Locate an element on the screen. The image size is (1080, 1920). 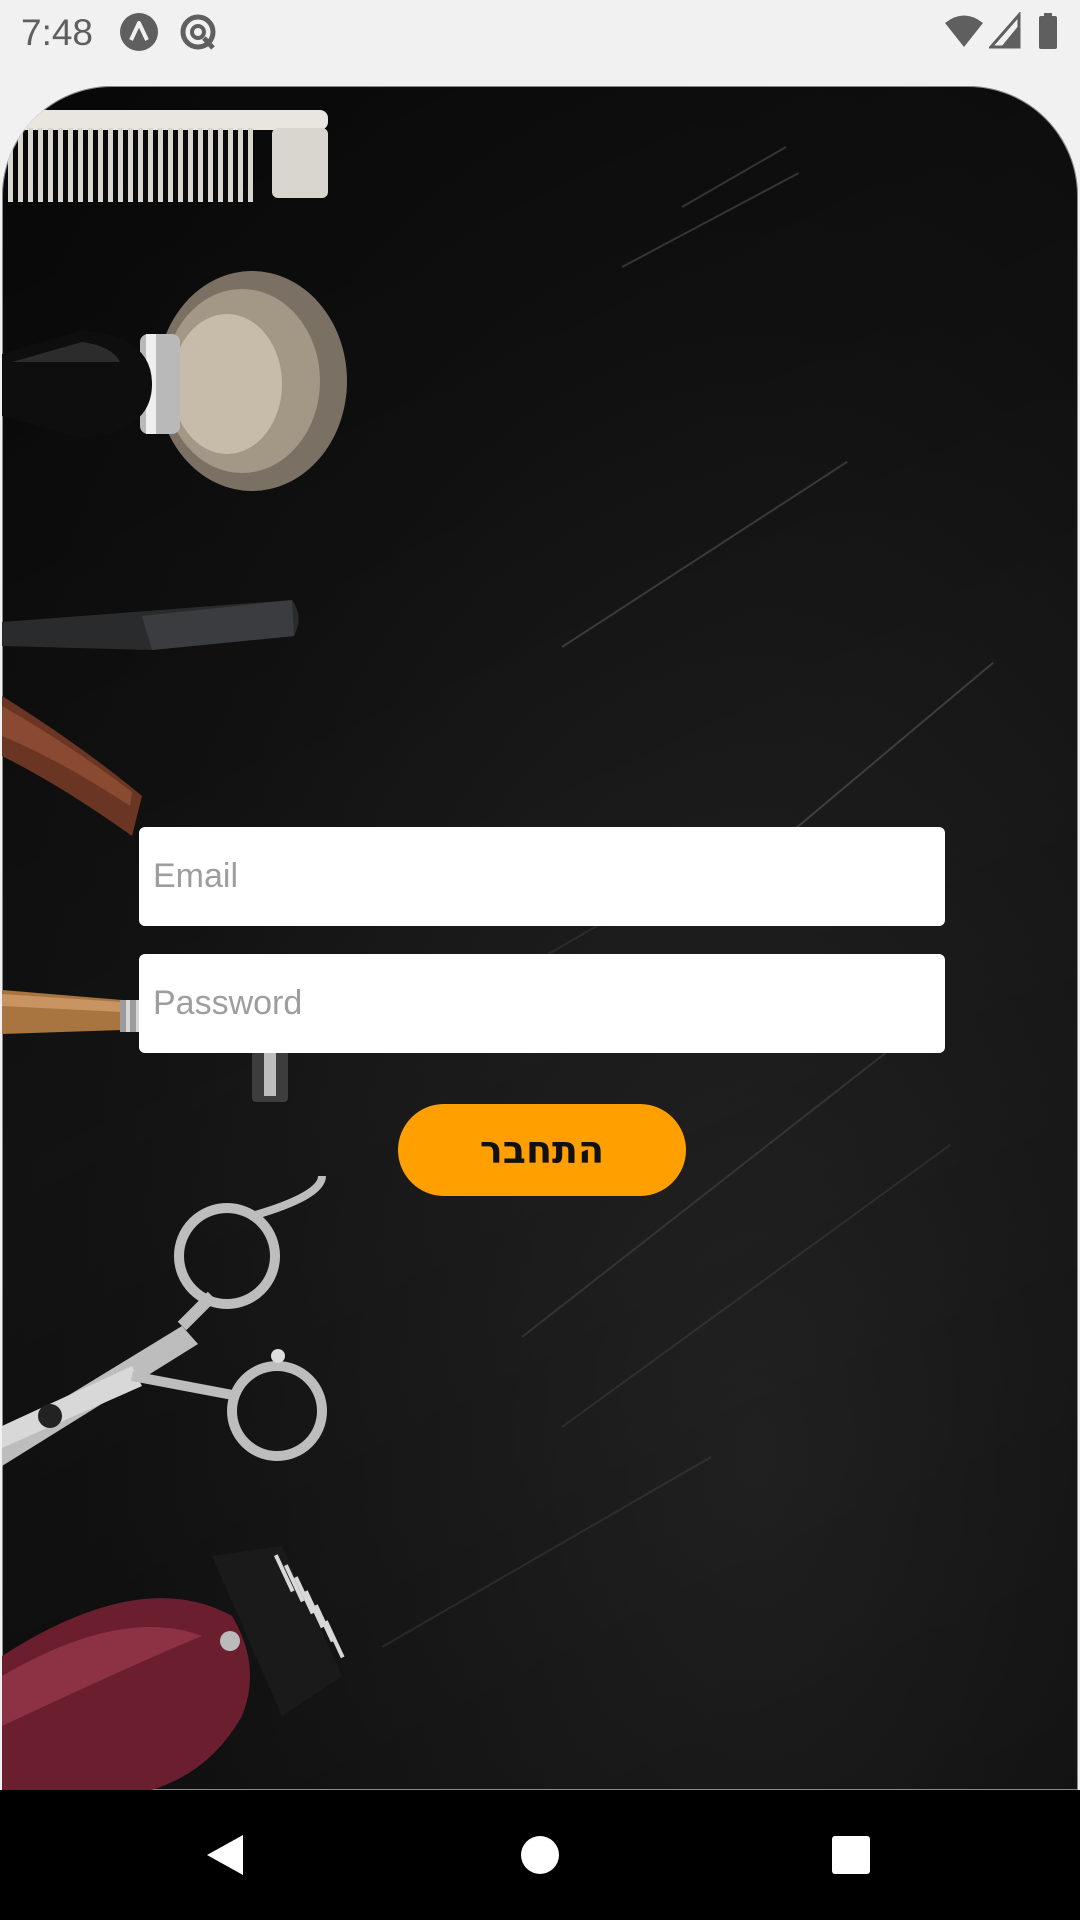
back-icon is located at coordinates (225, 1855).